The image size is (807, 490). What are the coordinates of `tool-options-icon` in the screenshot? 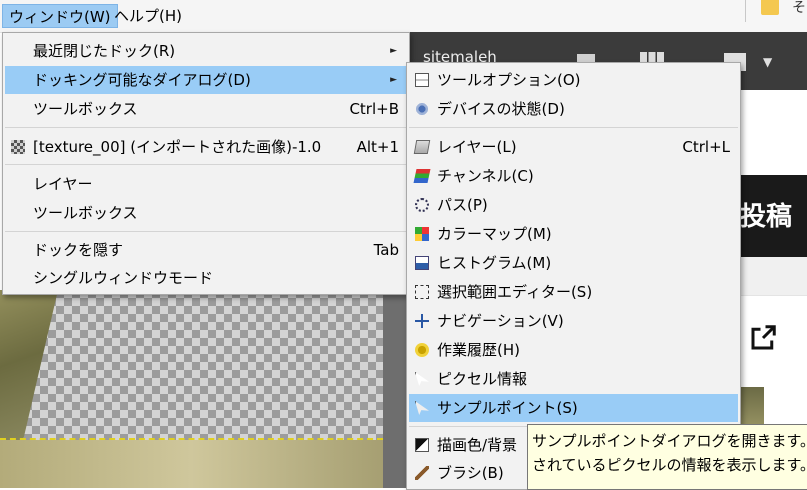 It's located at (422, 80).